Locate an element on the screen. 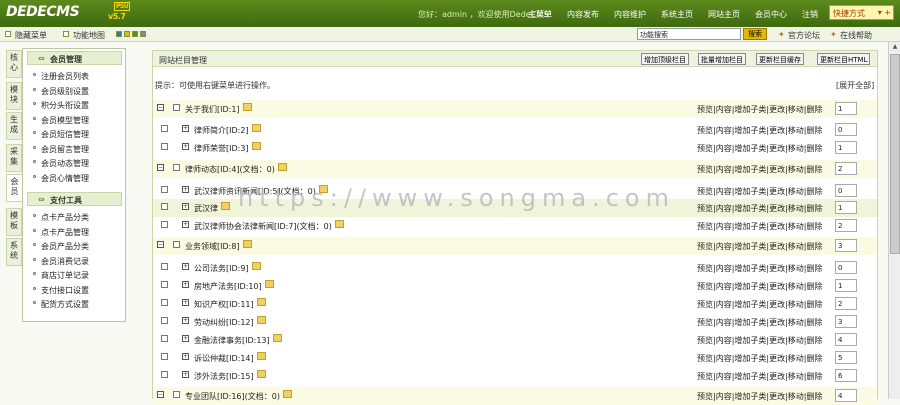  category-name: 律师荣誉[ID:3] is located at coordinates (221, 148).